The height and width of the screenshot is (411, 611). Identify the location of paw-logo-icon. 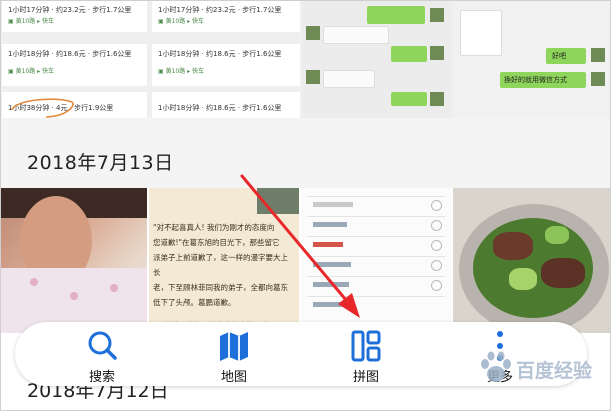
(496, 366).